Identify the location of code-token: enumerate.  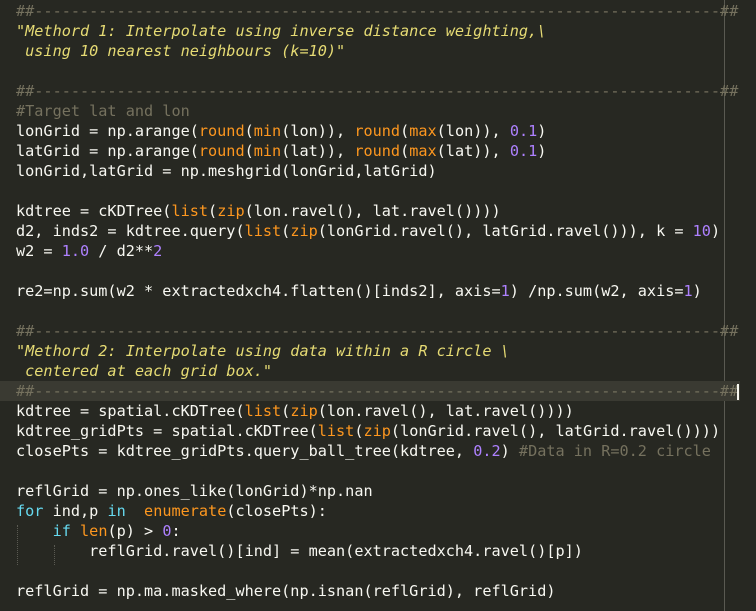
(185, 511).